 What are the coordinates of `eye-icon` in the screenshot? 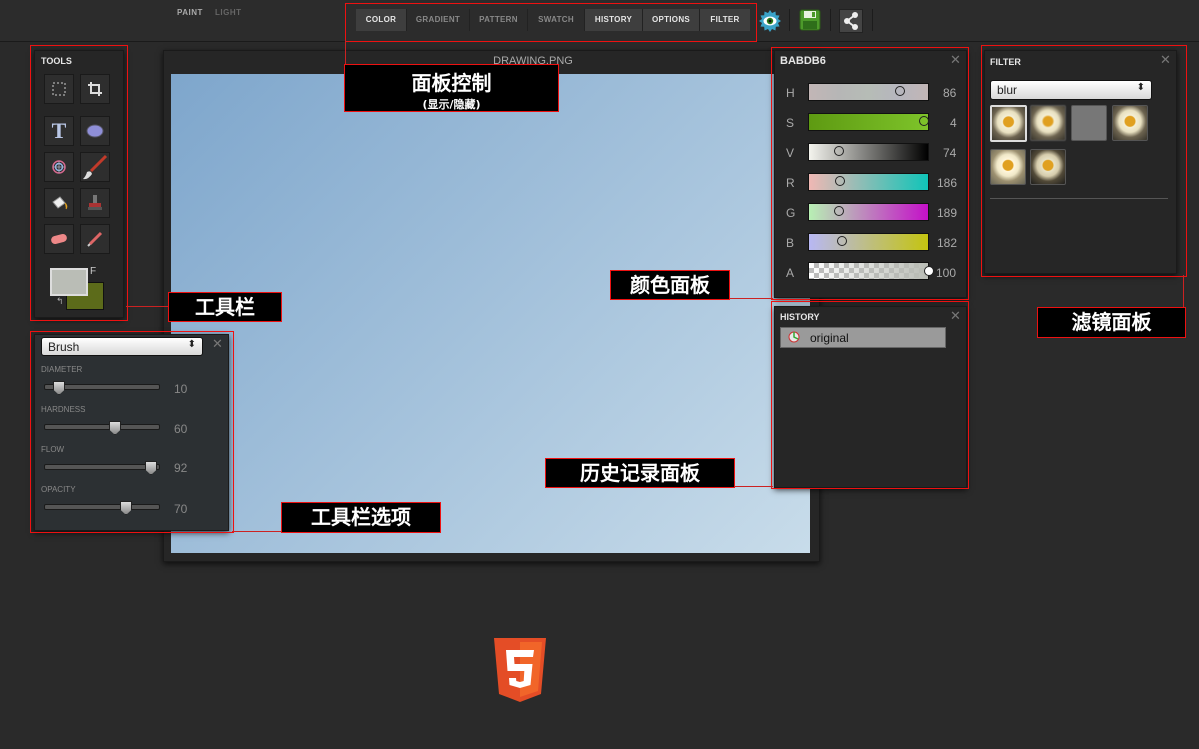 It's located at (770, 23).